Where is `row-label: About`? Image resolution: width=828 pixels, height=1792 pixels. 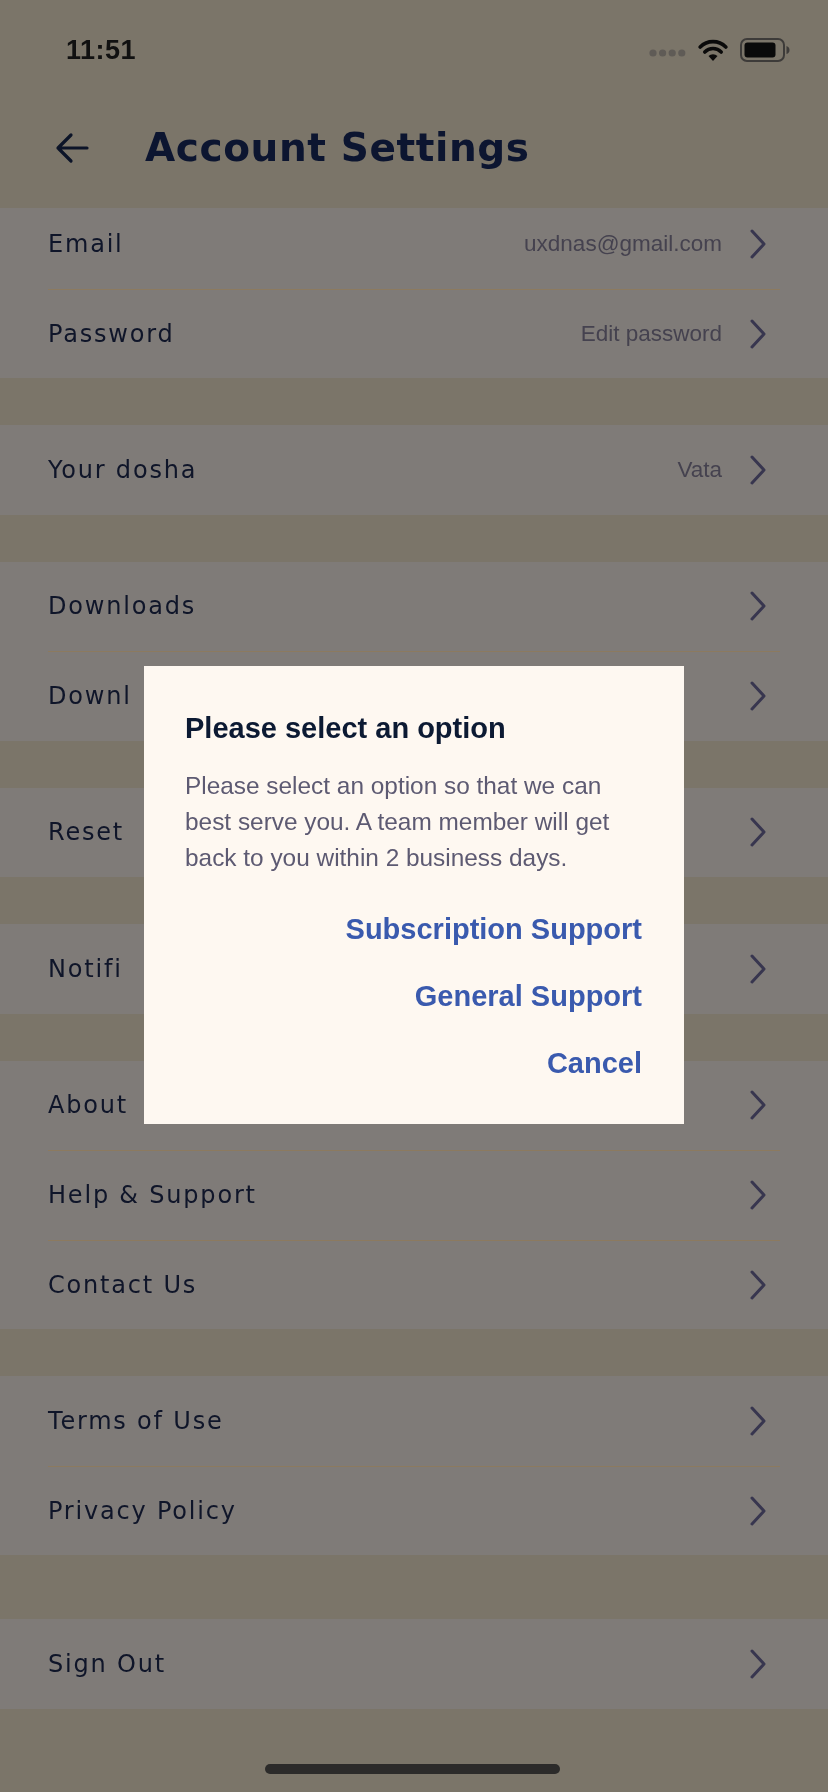
row-label: About is located at coordinates (88, 1106).